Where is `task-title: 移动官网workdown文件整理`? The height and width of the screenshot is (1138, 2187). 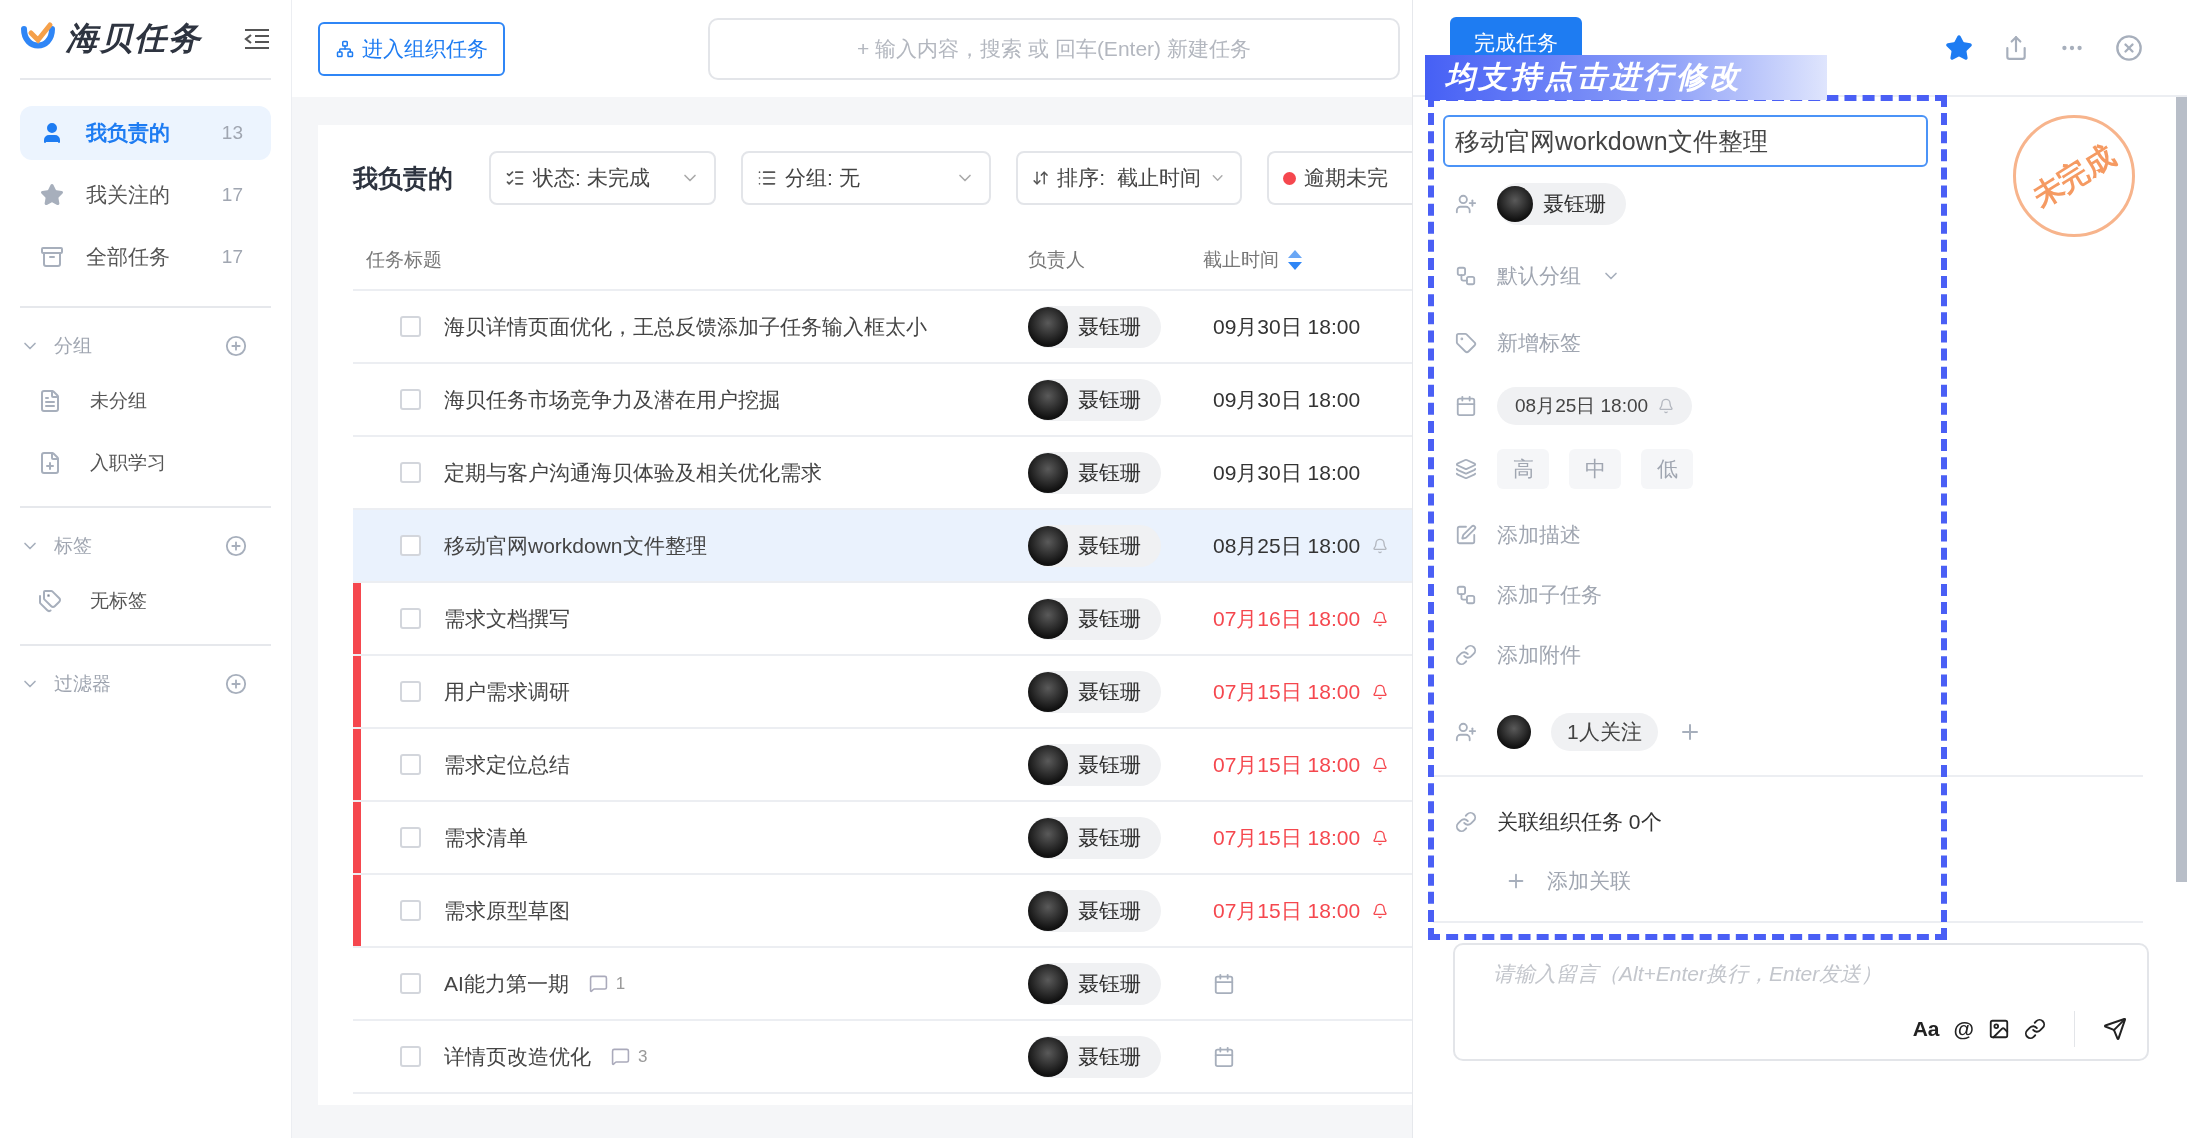
task-title: 移动官网workdown文件整理 is located at coordinates (575, 545).